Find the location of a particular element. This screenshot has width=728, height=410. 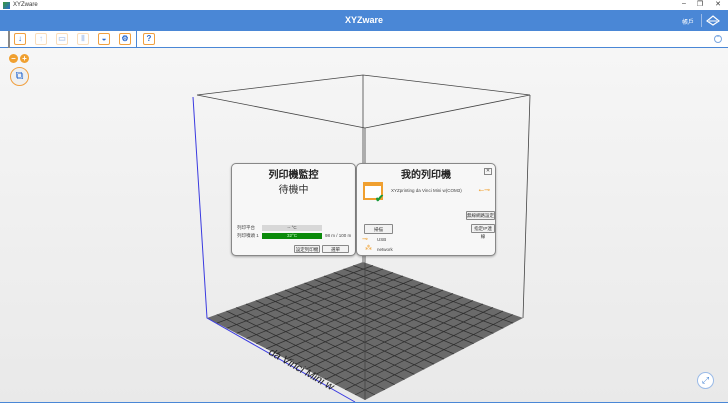

menu-button: 選單 is located at coordinates (335, 249).